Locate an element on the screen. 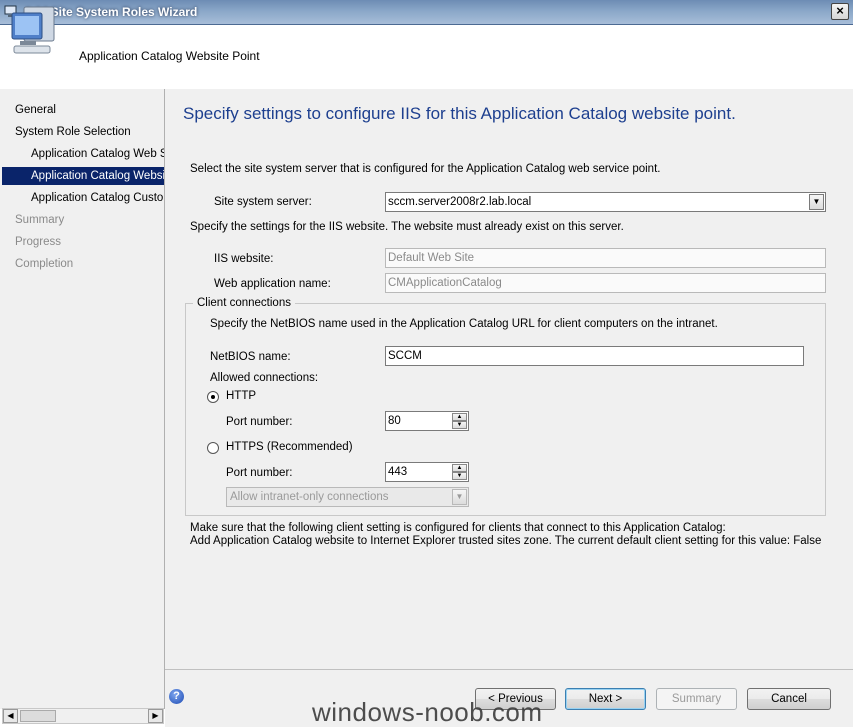 The image size is (853, 728). nav-step-system-role-selection: System Role Selection is located at coordinates (89, 132).